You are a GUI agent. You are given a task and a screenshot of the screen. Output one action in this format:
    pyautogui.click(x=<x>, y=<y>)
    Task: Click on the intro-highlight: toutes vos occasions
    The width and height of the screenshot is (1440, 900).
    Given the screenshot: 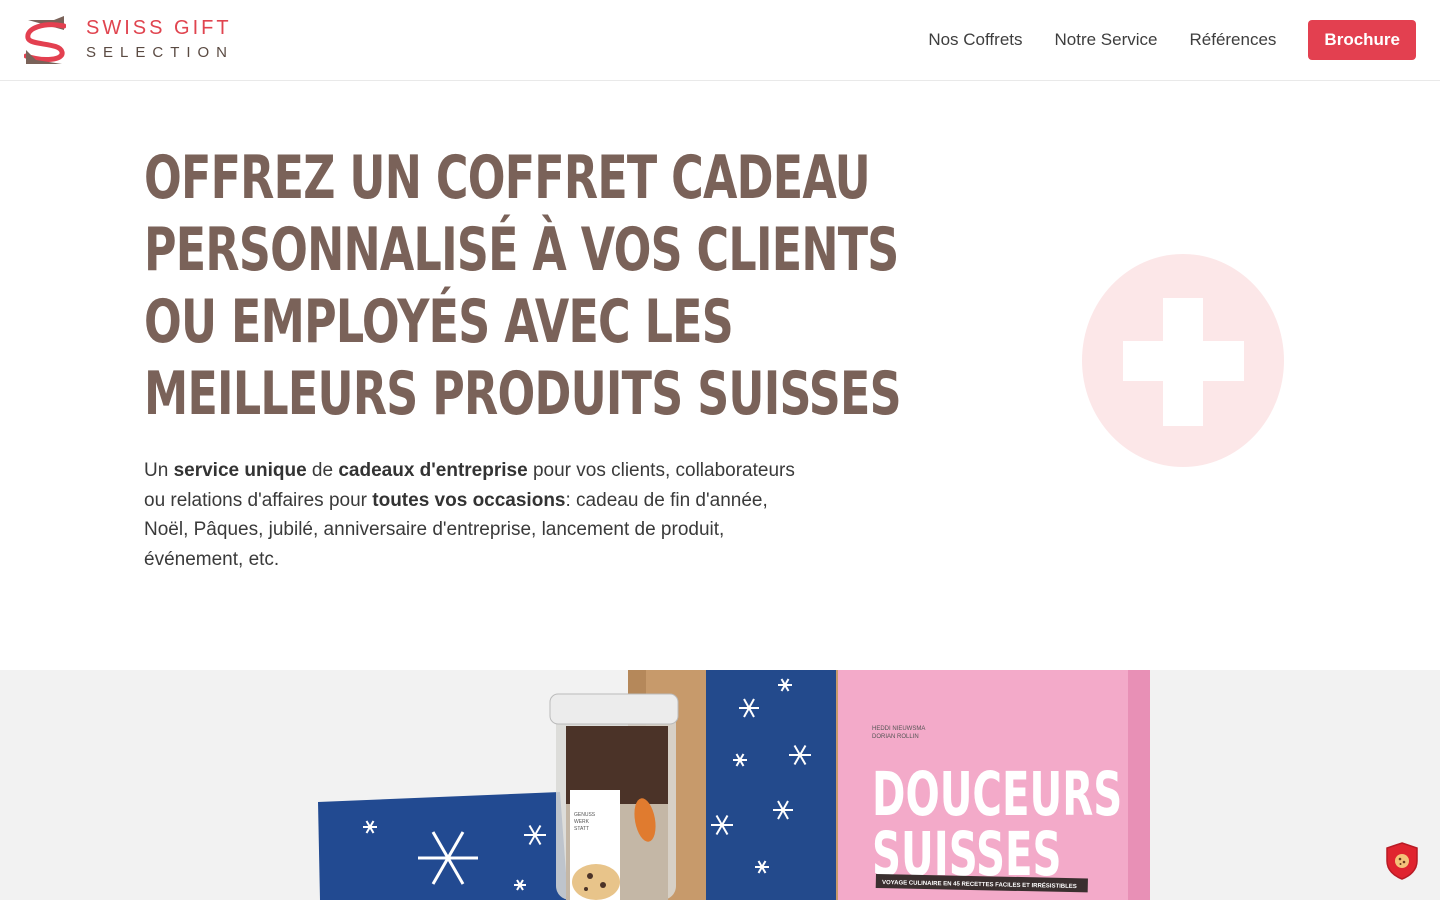 What is the action you would take?
    pyautogui.click(x=469, y=500)
    